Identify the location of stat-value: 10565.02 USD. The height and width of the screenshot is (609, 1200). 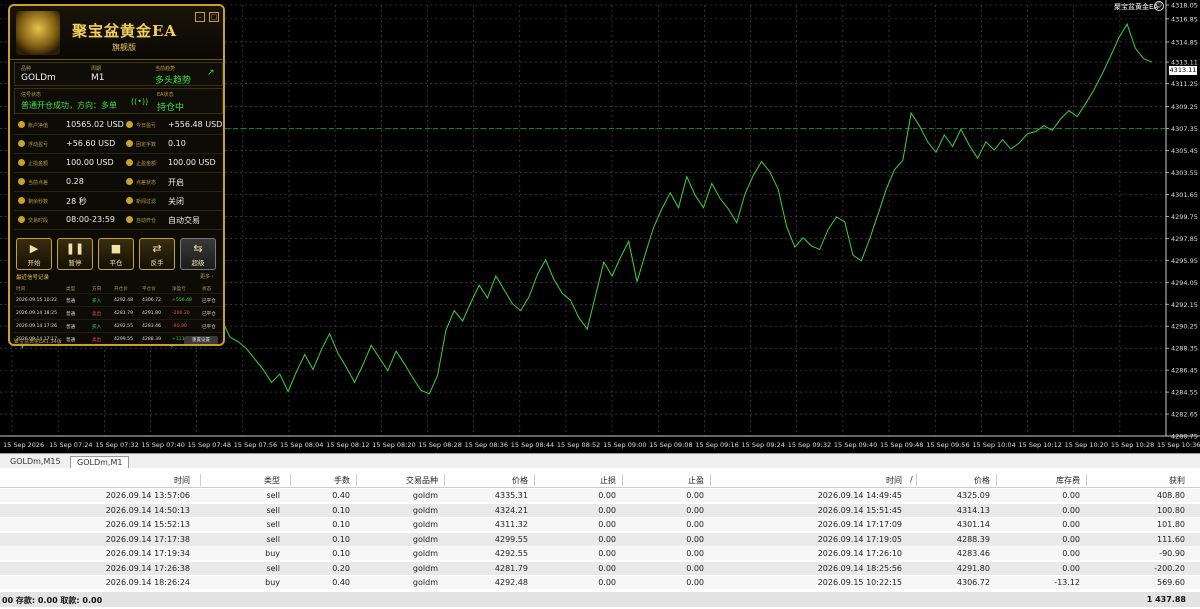
(95, 124).